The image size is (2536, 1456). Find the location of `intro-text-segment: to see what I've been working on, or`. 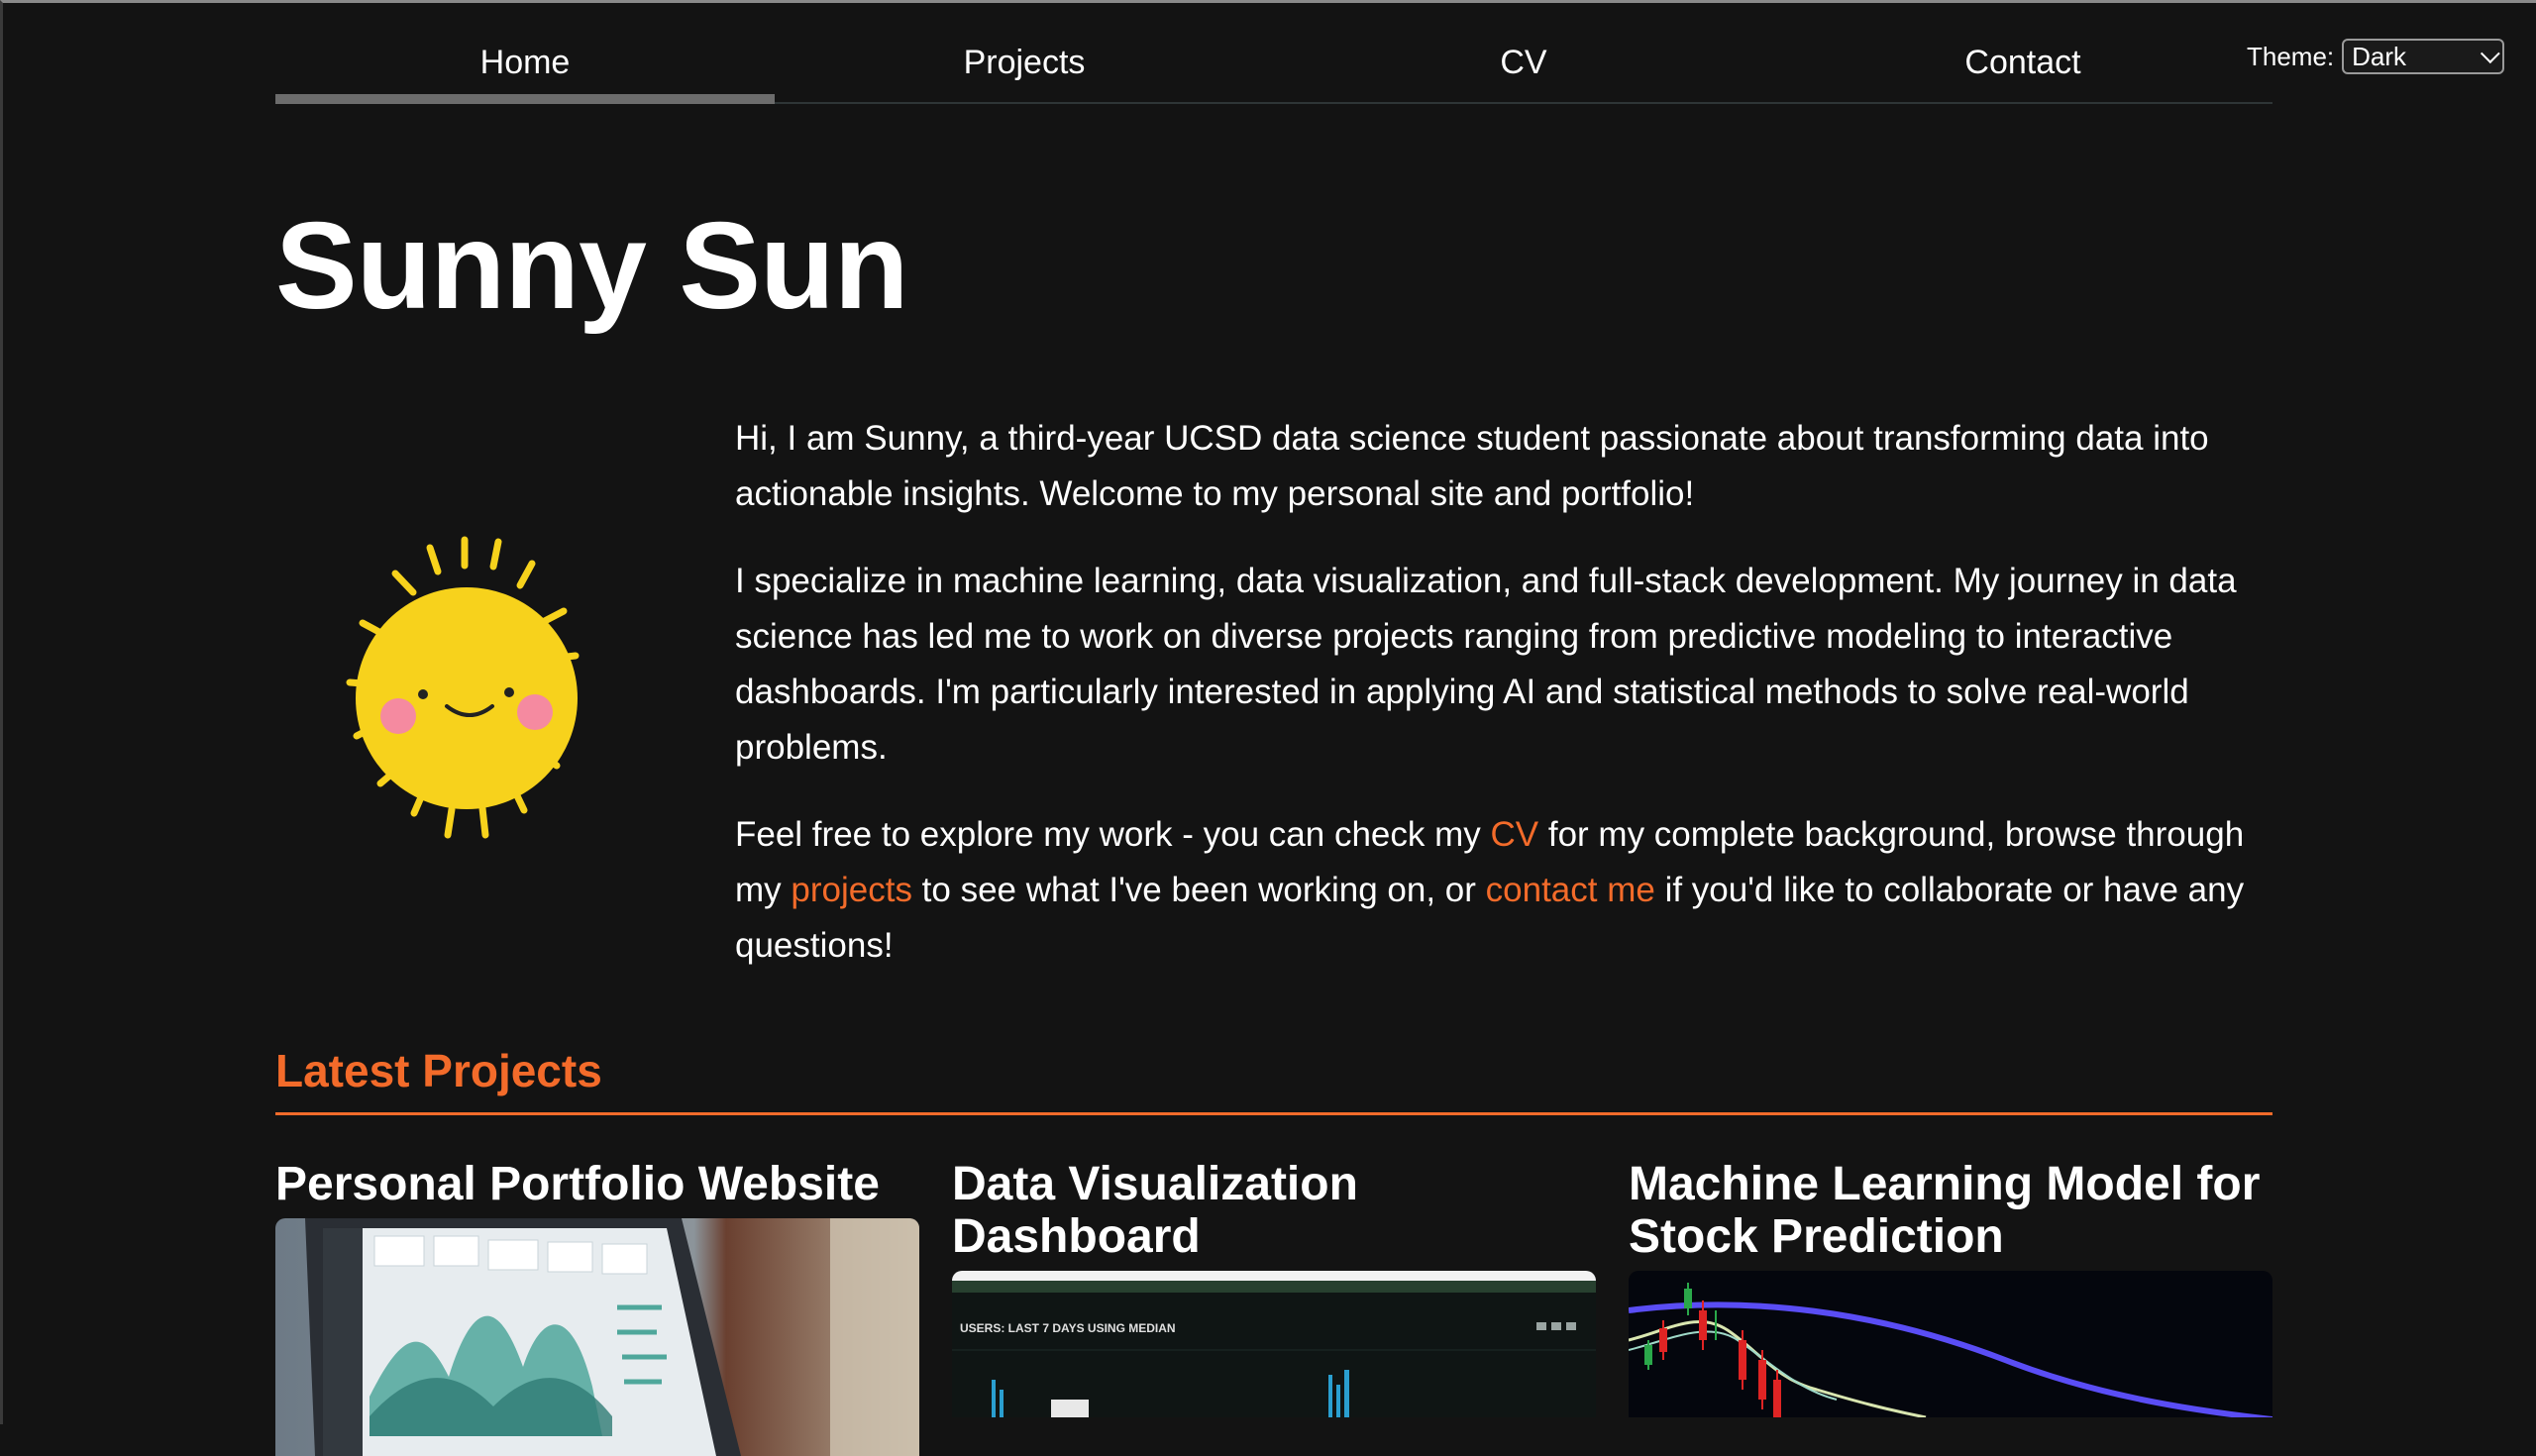

intro-text-segment: to see what I've been working on, or is located at coordinates (1198, 890).